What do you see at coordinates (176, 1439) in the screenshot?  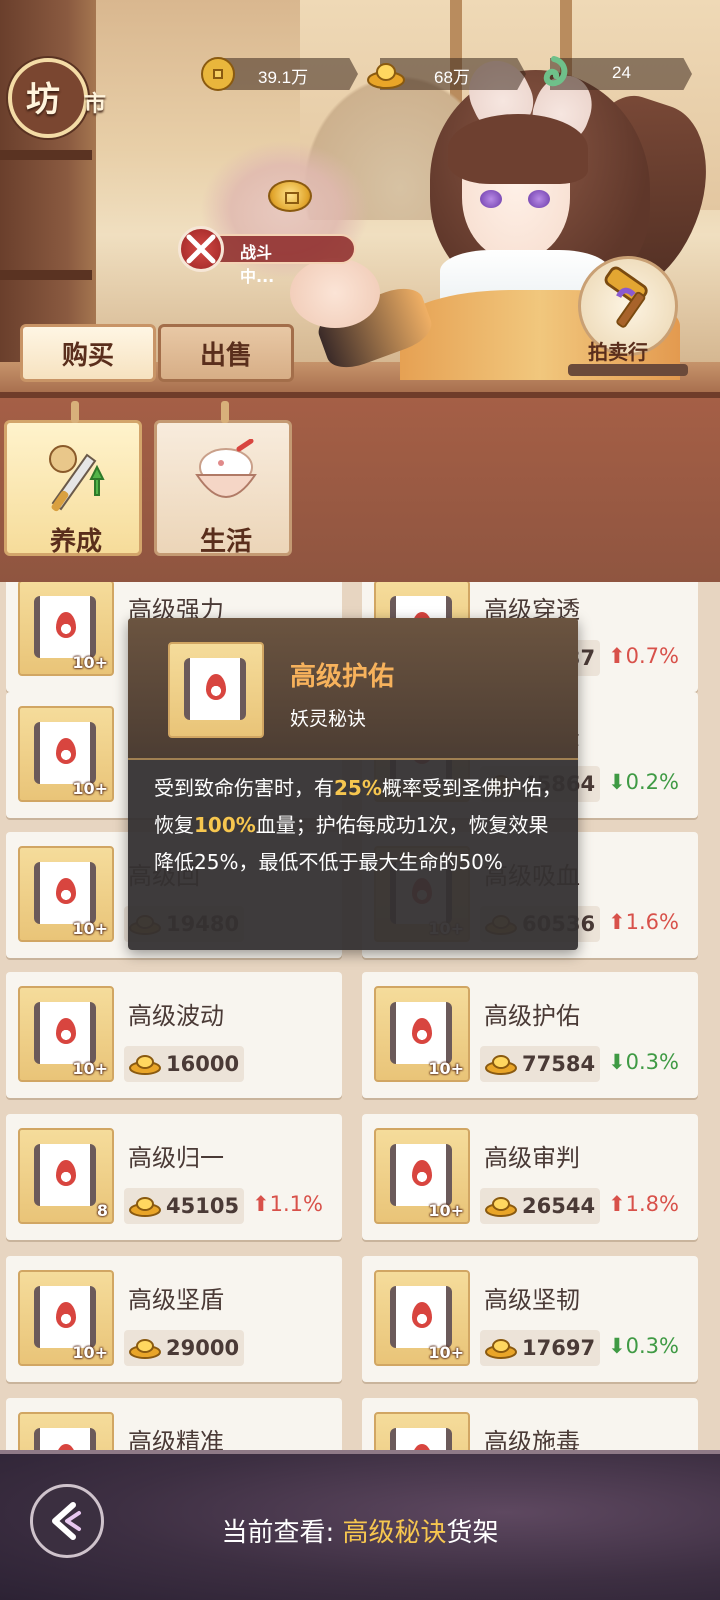 I see `item-name: 高级精准` at bounding box center [176, 1439].